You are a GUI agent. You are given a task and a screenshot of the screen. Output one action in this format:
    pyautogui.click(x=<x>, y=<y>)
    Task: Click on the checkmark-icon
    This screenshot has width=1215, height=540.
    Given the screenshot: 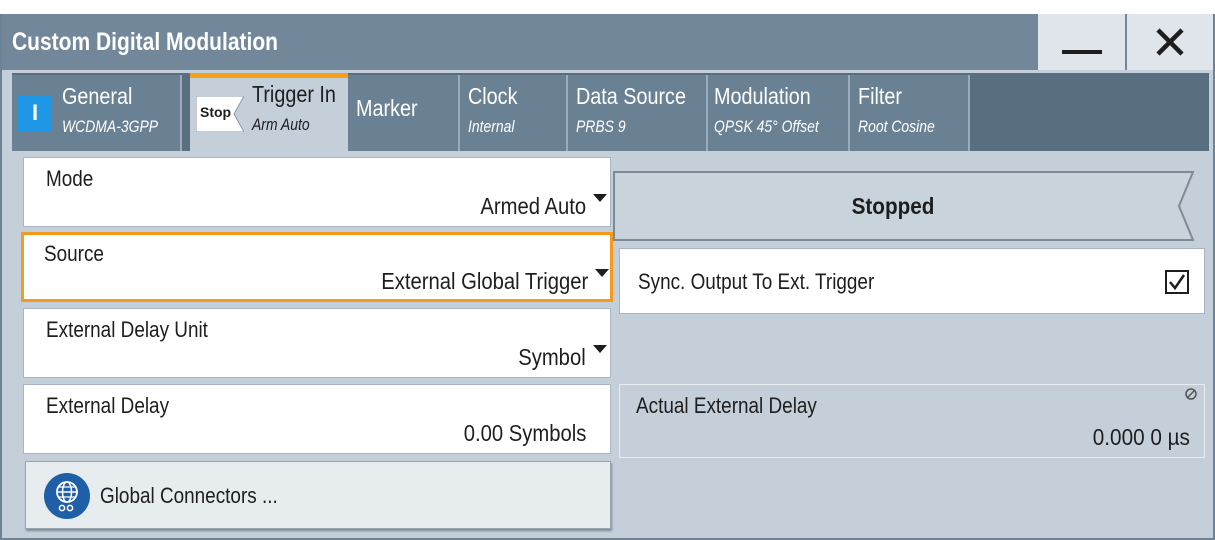 What is the action you would take?
    pyautogui.click(x=1177, y=282)
    